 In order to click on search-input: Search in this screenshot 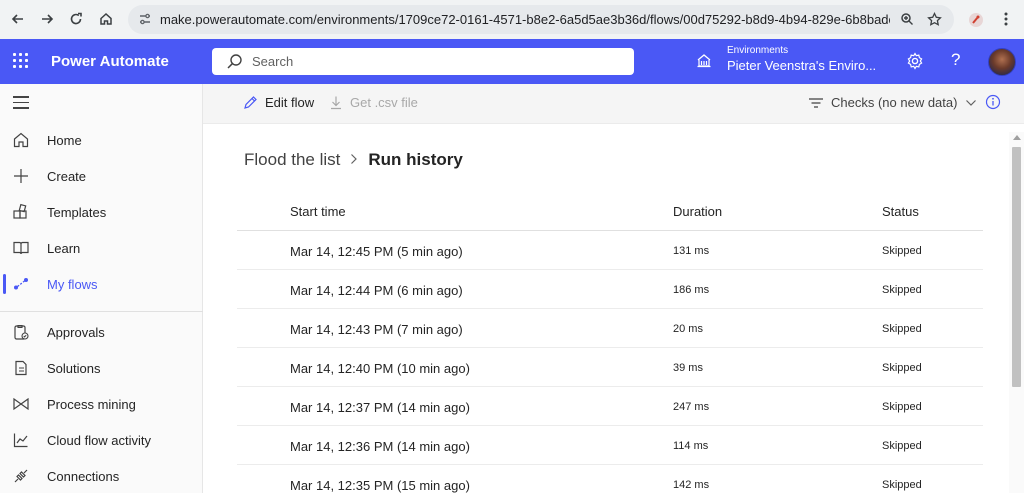, I will do `click(423, 61)`.